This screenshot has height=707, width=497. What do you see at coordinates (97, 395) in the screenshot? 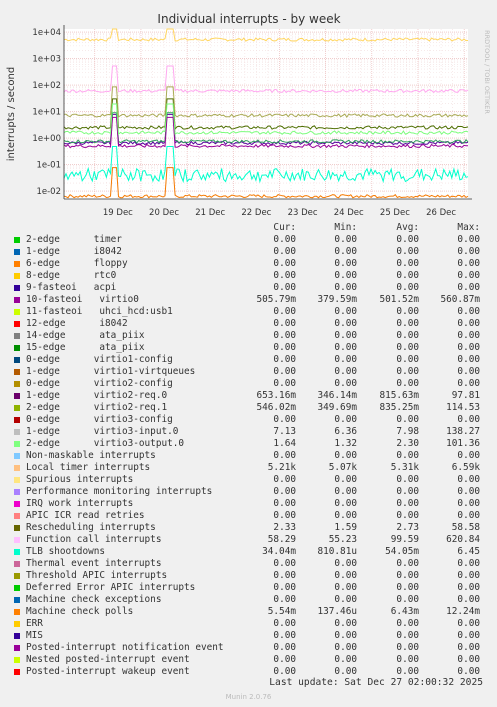
I see `legend-name: 1-edge virtio2-req.0` at bounding box center [97, 395].